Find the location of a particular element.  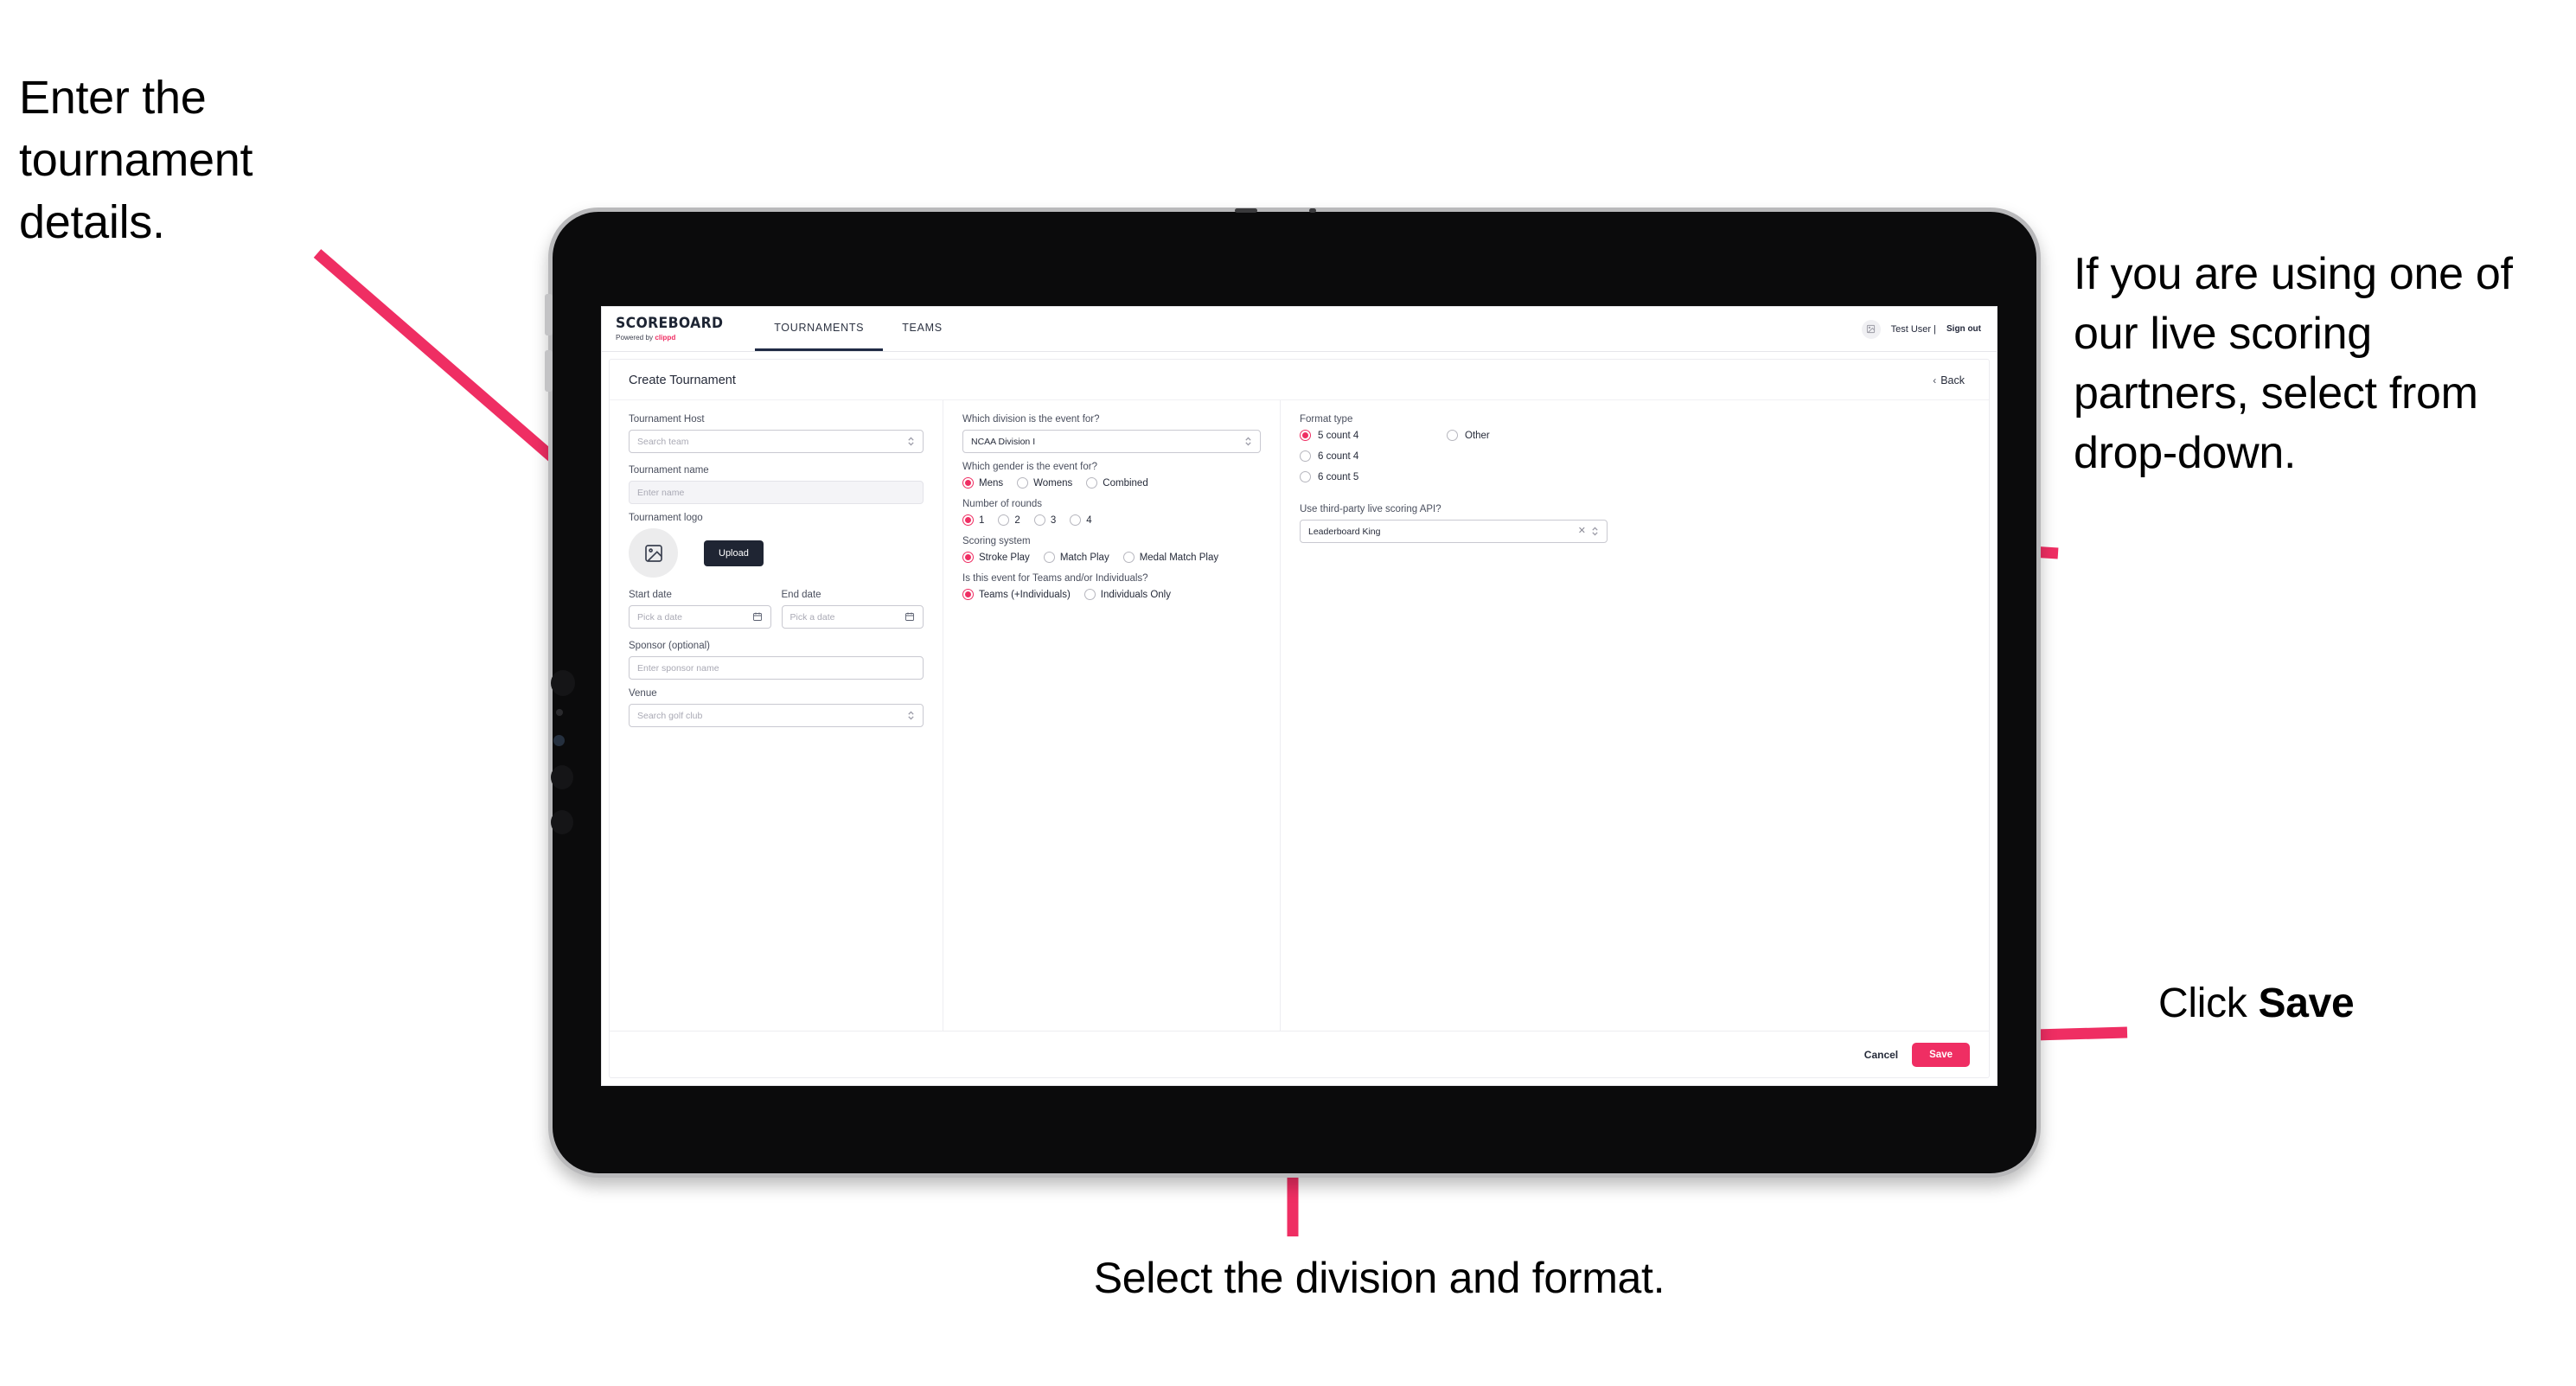

annotation-save-prefix: Click is located at coordinates (2208, 1003).